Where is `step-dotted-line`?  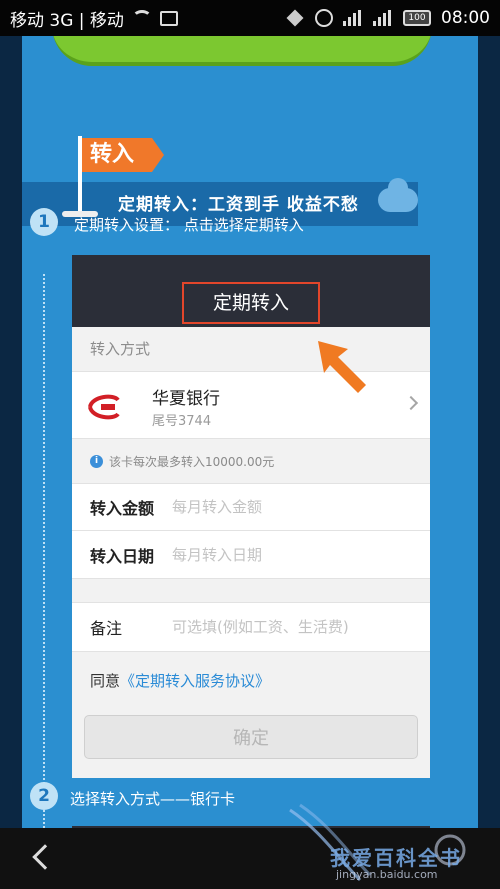 step-dotted-line is located at coordinates (44, 551).